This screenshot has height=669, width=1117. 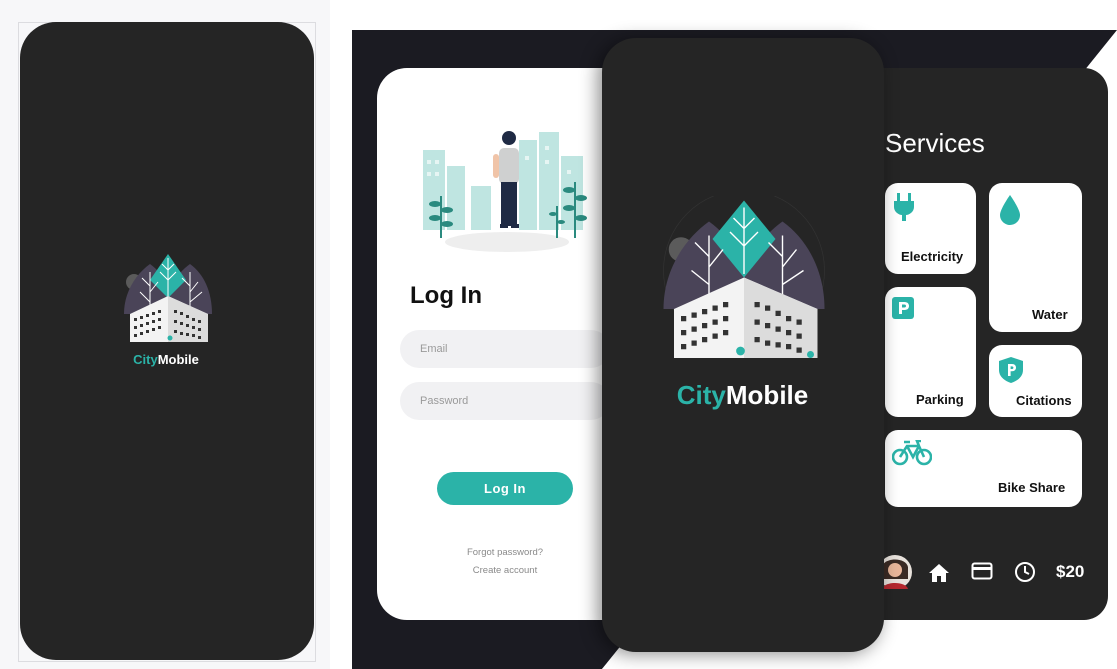 I want to click on tile-bike-share-label: Bike Share, so click(x=1032, y=487).